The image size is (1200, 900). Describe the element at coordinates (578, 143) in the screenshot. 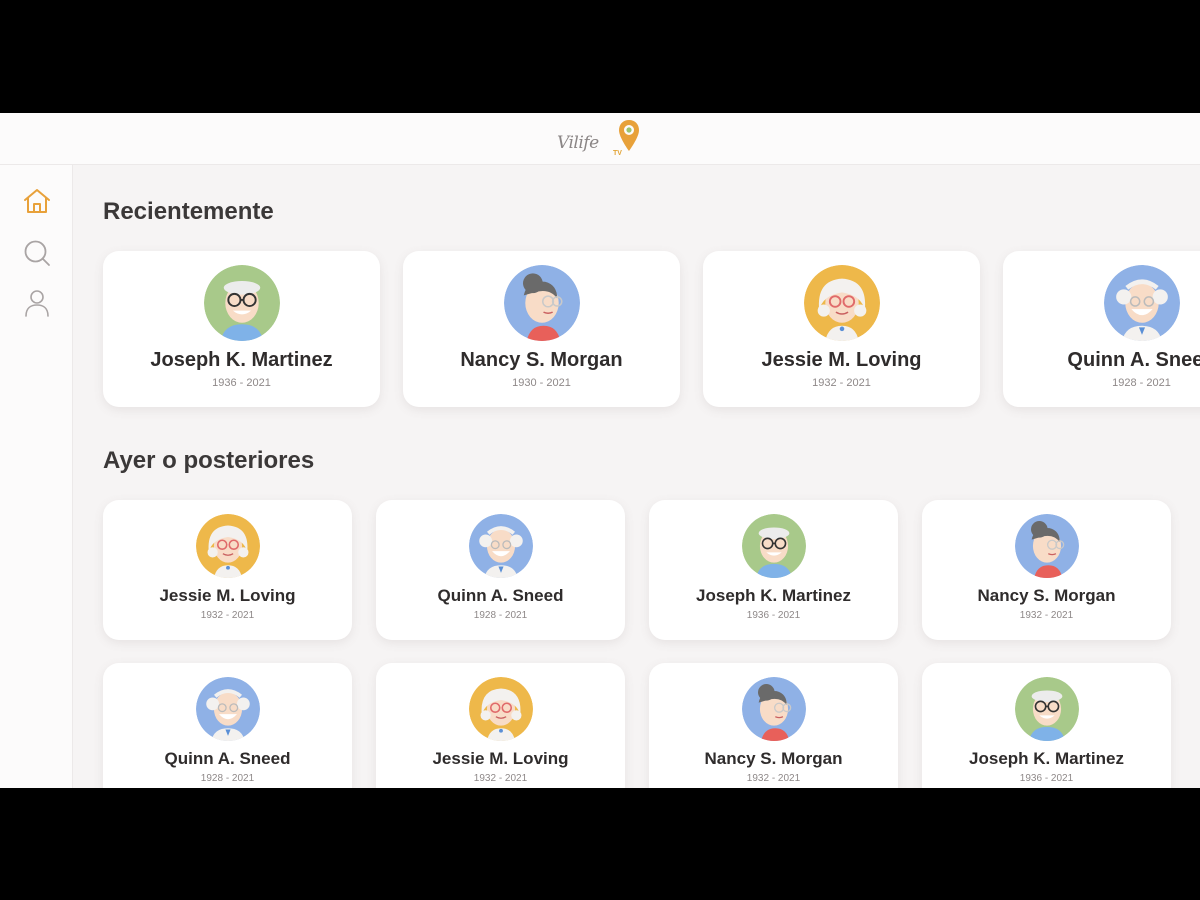

I see `logo-text: Vilife` at that location.